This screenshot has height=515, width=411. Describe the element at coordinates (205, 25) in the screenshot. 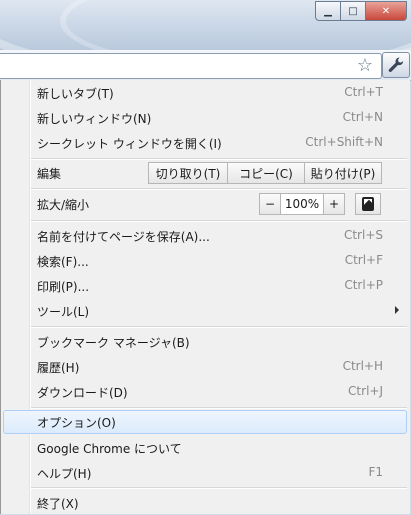

I see `window-title-bar: ▁ □ ✕` at that location.